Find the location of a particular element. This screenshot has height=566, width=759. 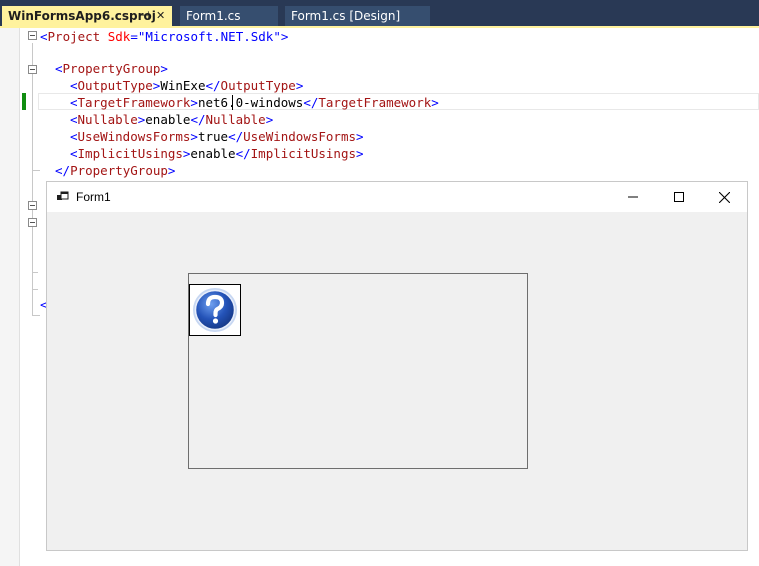

tab-form1-cs: Form1.cs is located at coordinates (229, 16).